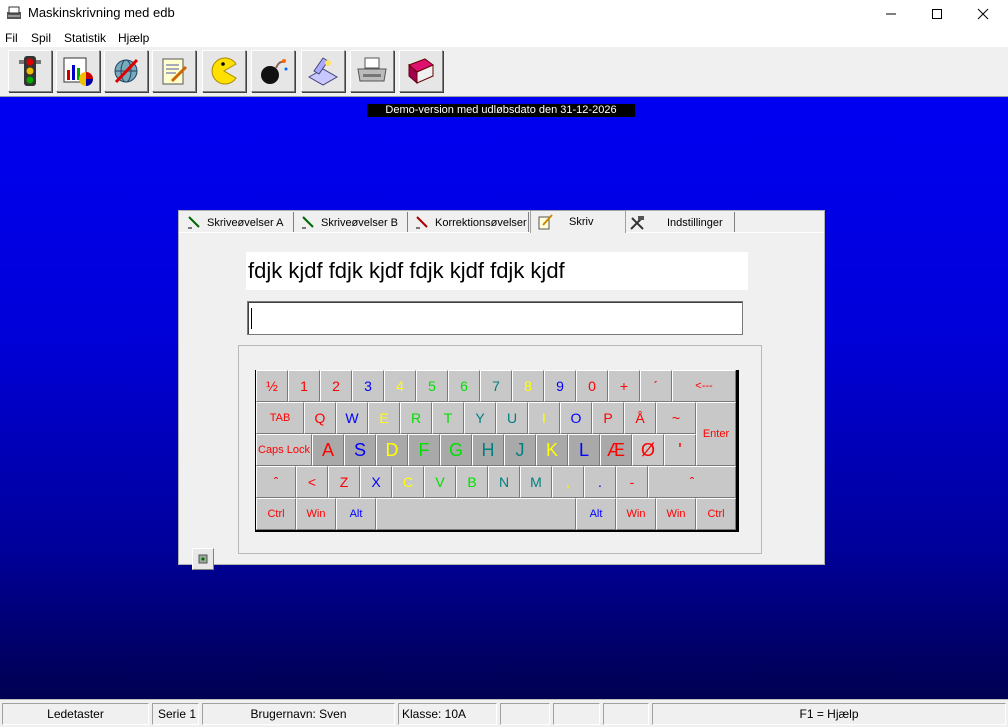 The image size is (1008, 727). I want to click on key-9: 9, so click(560, 386).